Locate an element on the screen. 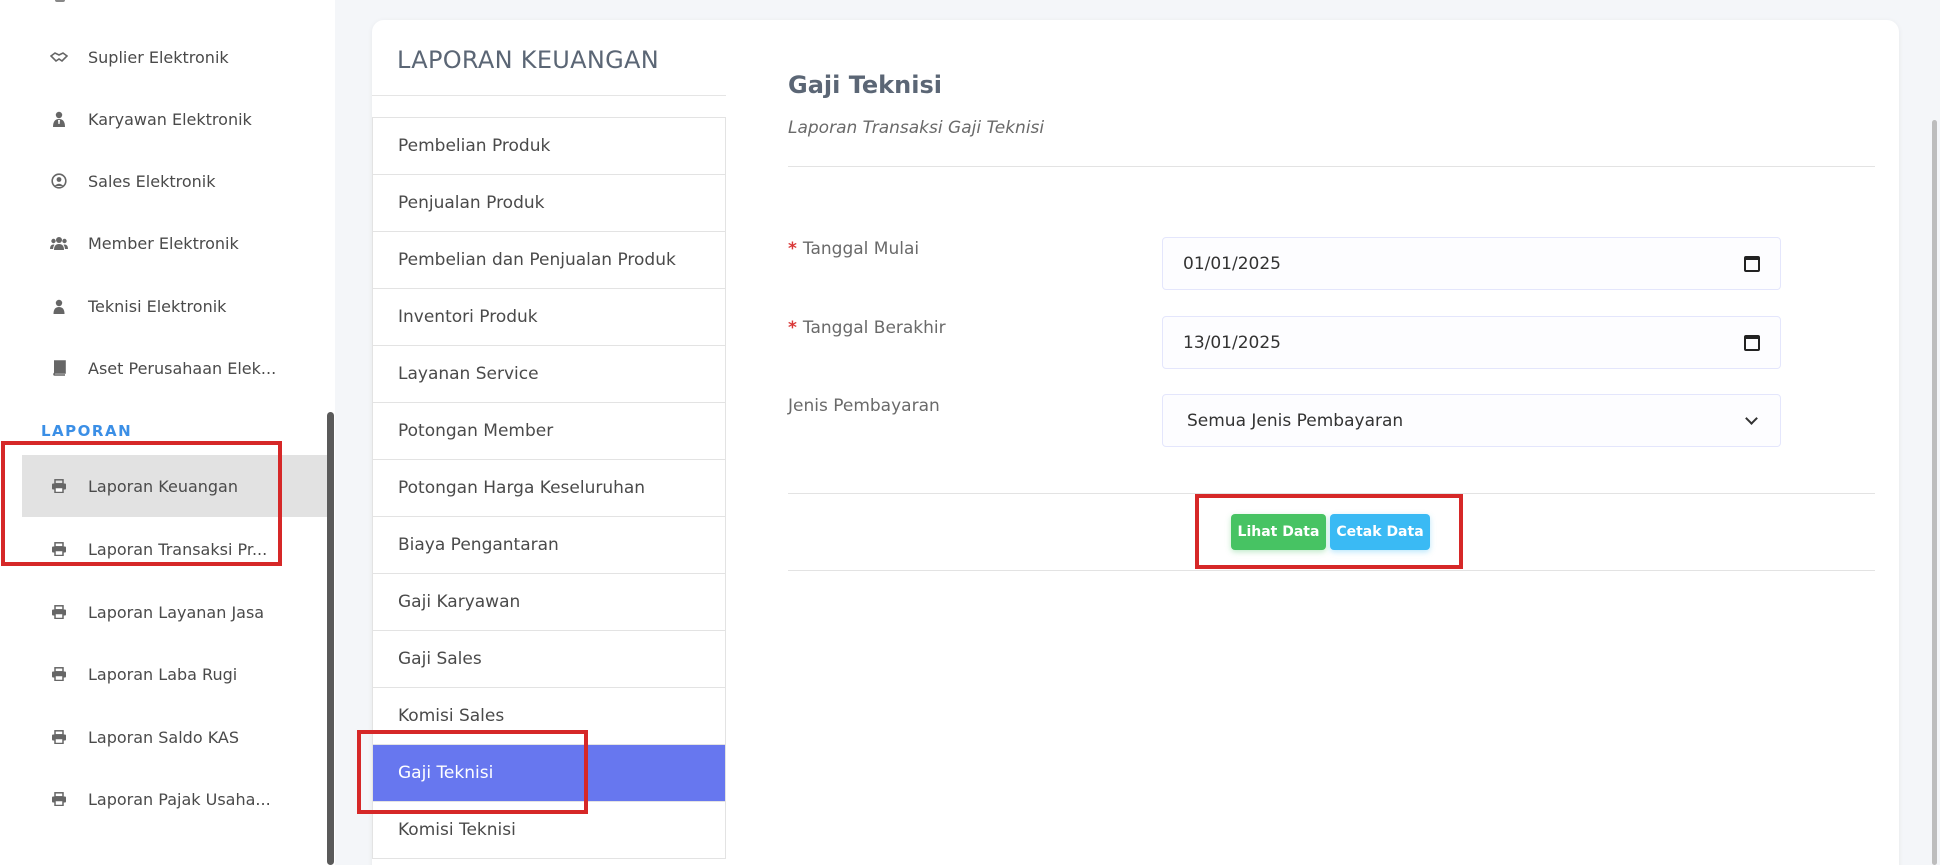  report-menu-item: Inventori Produk is located at coordinates (549, 317).